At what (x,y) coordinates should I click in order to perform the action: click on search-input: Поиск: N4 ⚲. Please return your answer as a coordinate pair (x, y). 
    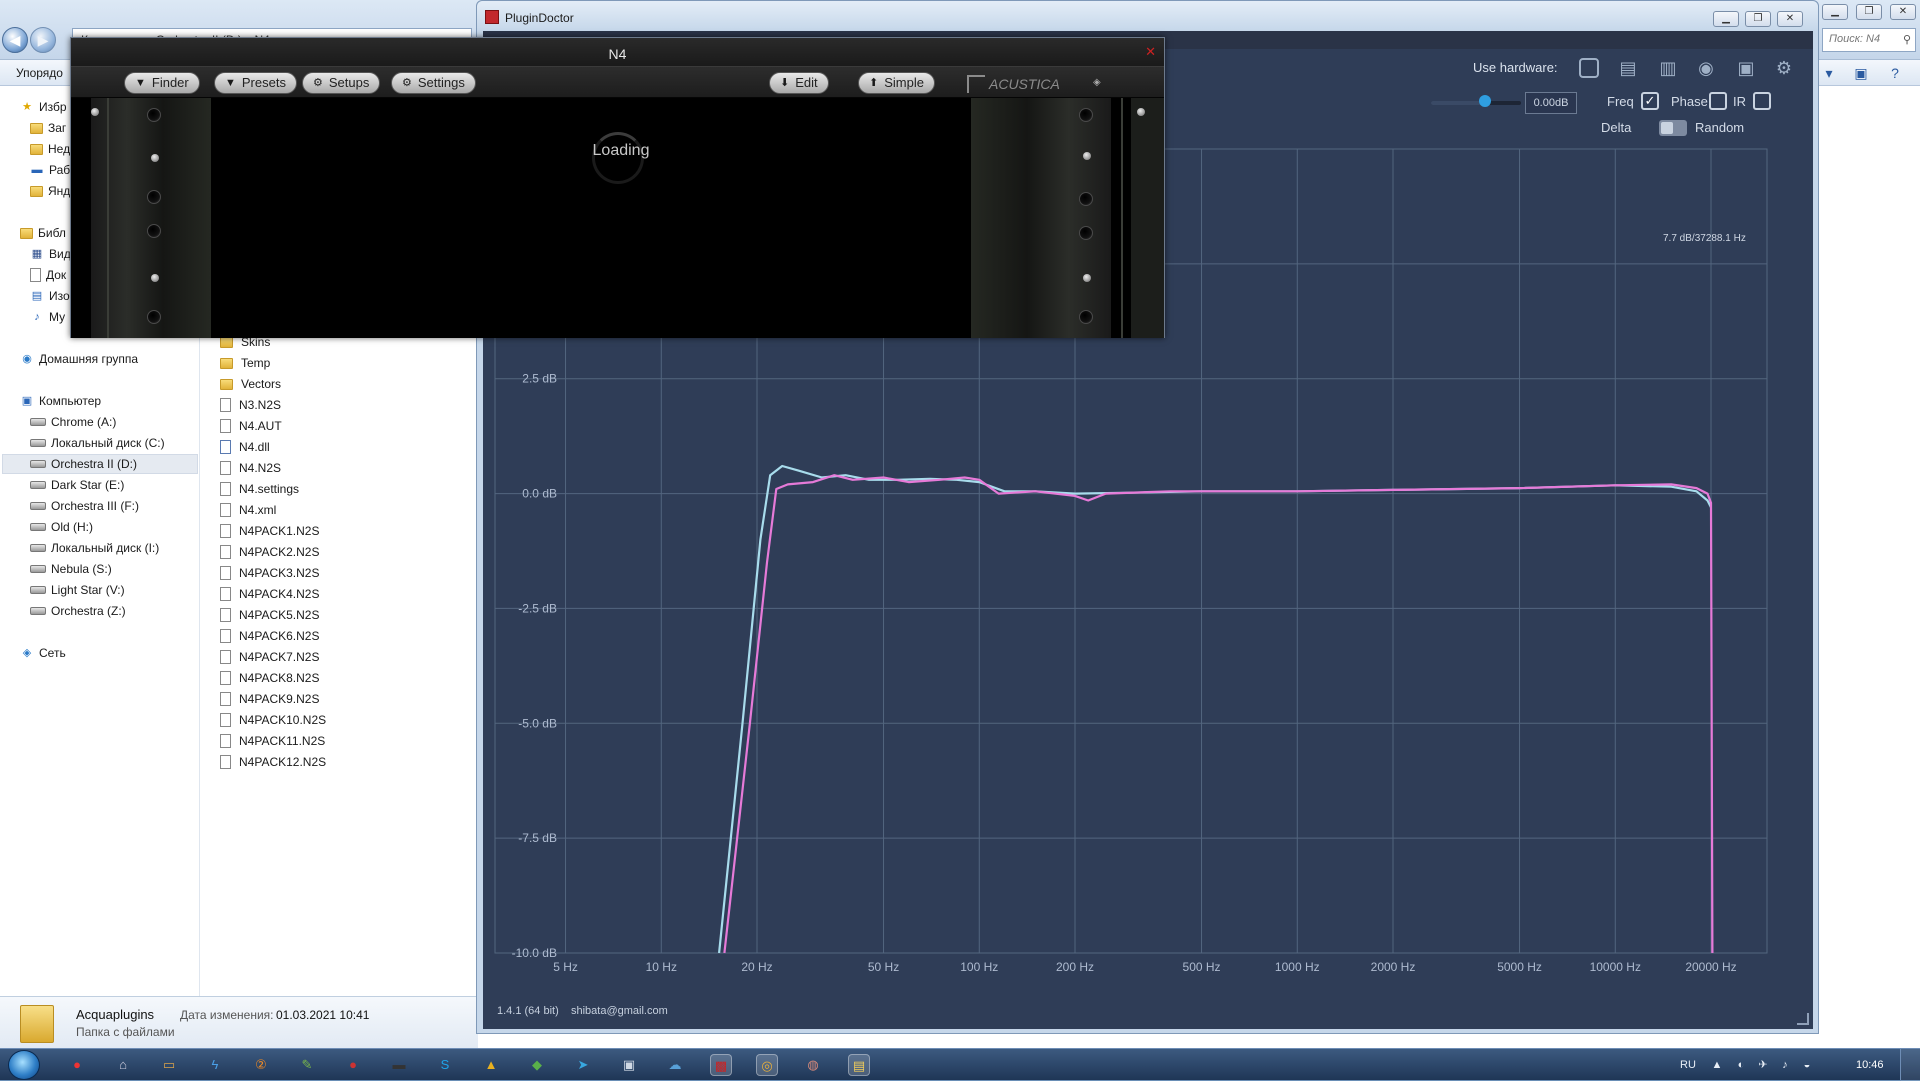
    Looking at the image, I should click on (1869, 40).